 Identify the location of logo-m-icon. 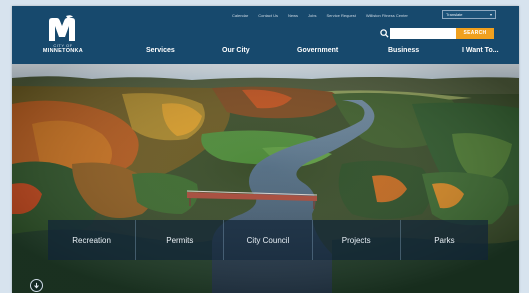
(62, 28).